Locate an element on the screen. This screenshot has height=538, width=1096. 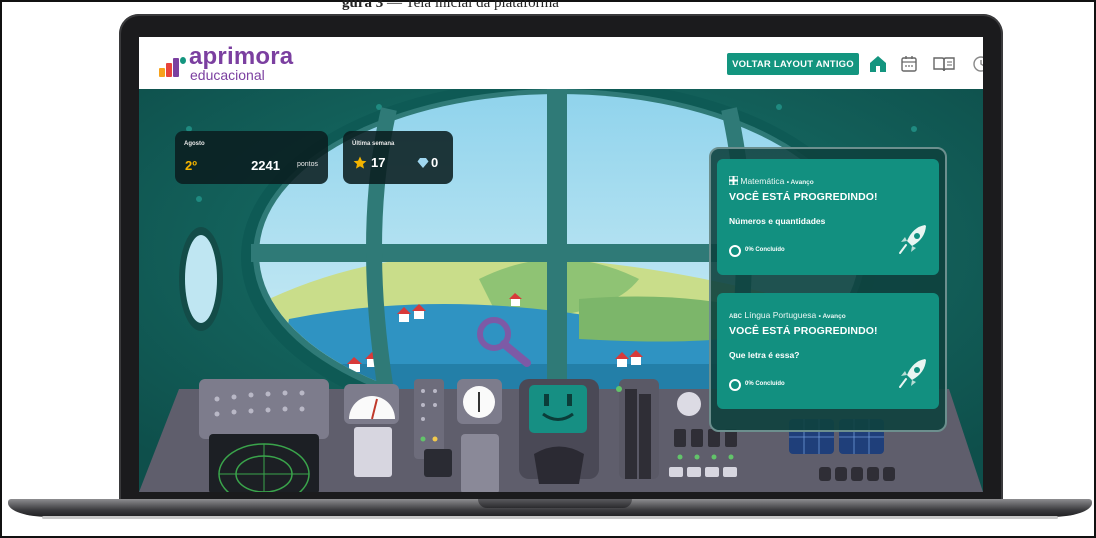
logo-bars-icon is located at coordinates (172, 66).